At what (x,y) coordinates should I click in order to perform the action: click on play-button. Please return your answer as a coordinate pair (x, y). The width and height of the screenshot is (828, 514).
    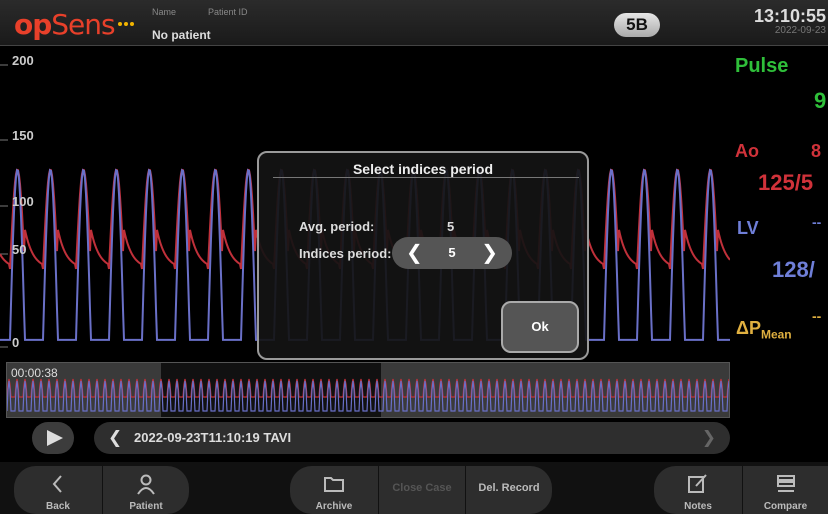
    Looking at the image, I should click on (53, 438).